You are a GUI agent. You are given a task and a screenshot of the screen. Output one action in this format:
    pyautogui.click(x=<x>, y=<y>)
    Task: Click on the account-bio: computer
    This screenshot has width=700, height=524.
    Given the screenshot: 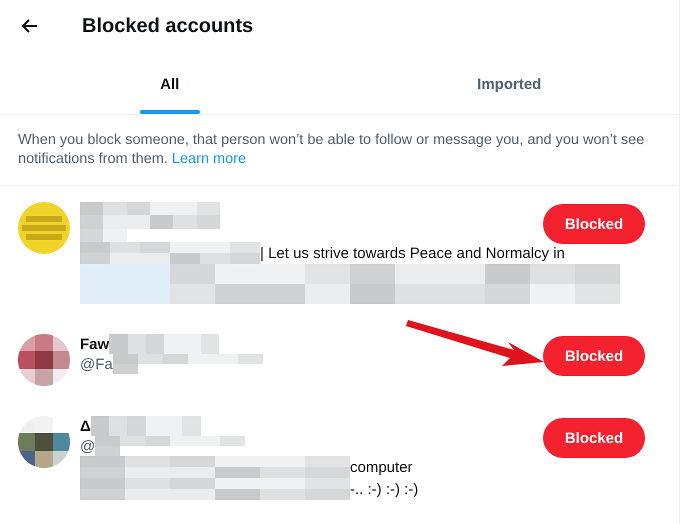 What is the action you would take?
    pyautogui.click(x=381, y=467)
    